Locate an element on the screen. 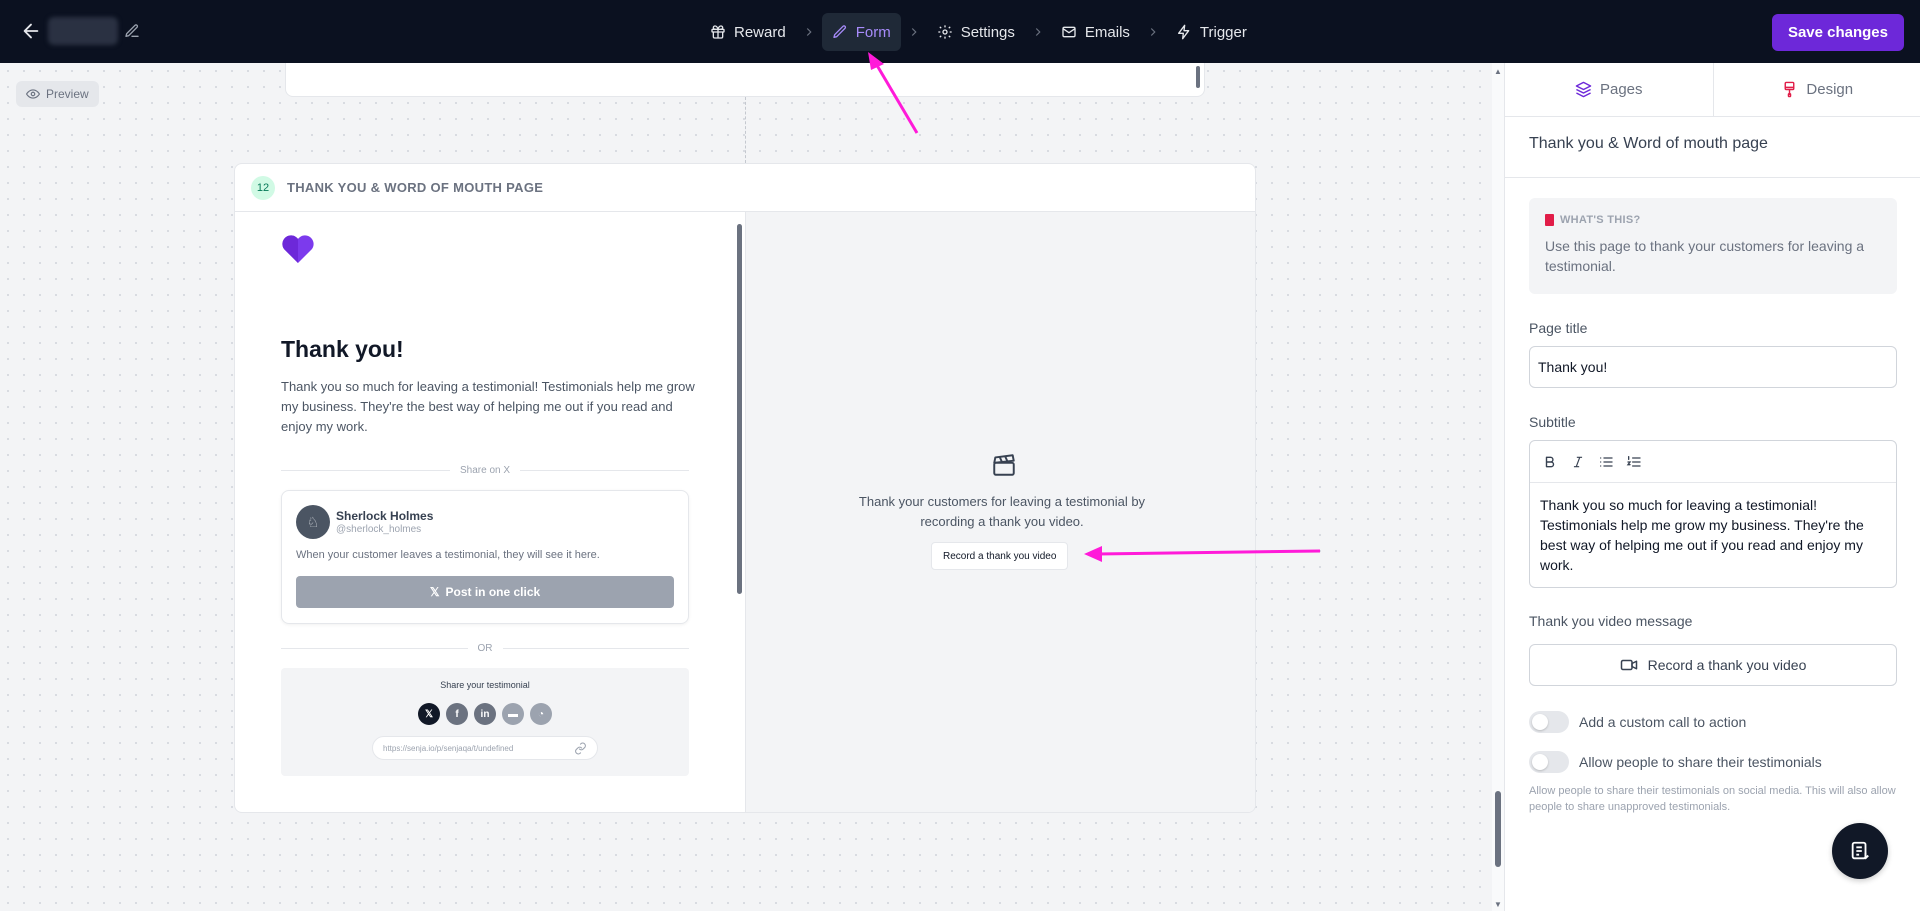  page-card-header: 12 THANK YOU & WORD OF MOUTH PAGE is located at coordinates (745, 188).